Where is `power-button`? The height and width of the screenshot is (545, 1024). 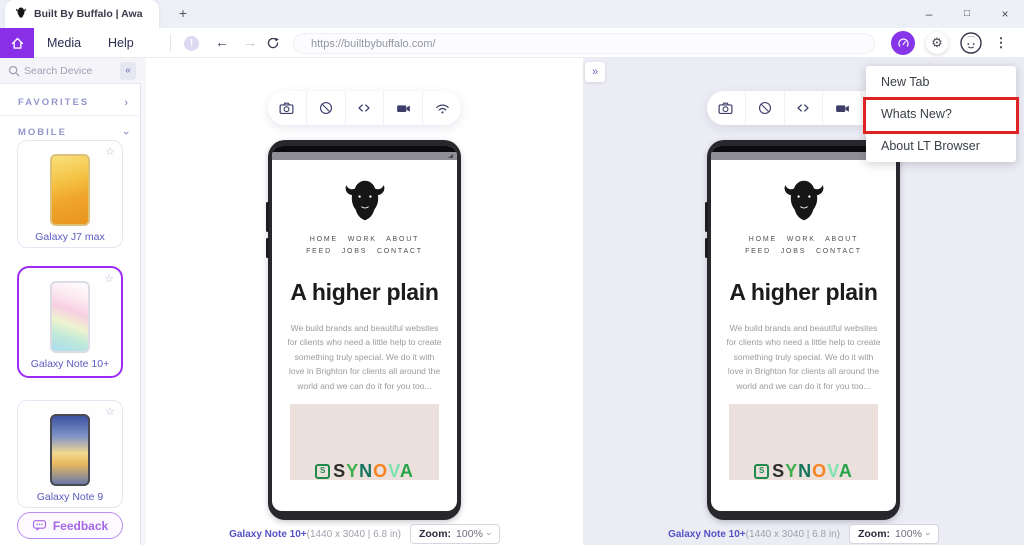
power-button is located at coordinates (267, 248).